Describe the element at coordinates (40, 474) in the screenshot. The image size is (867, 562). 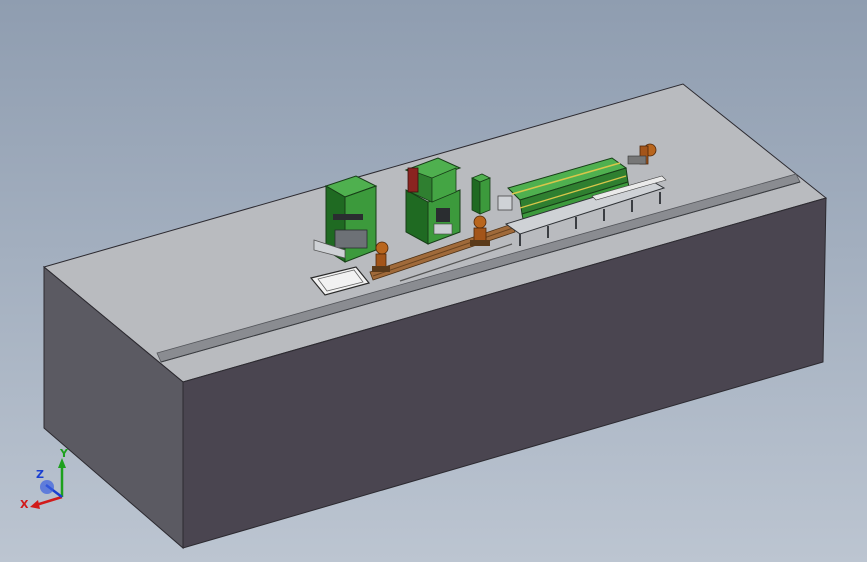
I see `triad-z-label: Z` at that location.